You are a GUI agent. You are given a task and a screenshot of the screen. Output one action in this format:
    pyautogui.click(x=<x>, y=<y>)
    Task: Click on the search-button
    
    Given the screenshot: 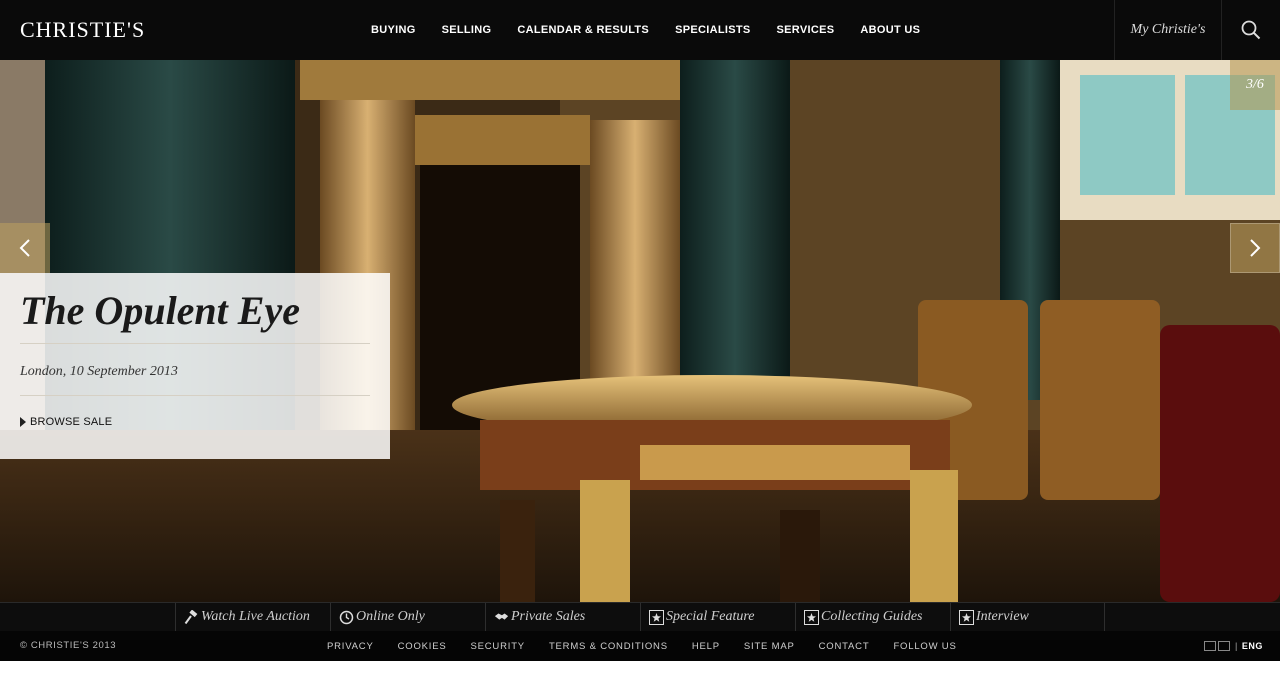 What is the action you would take?
    pyautogui.click(x=1250, y=30)
    